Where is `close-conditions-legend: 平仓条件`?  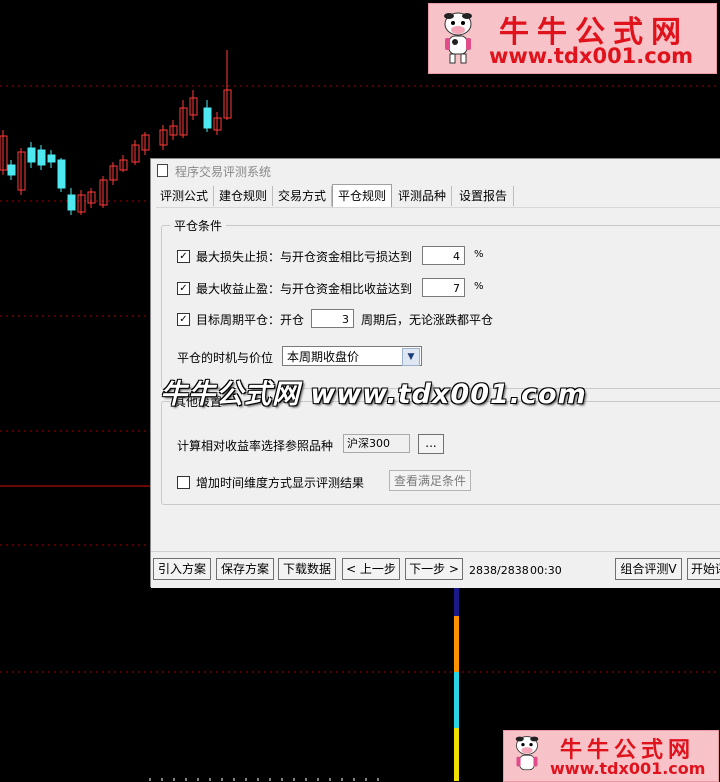 close-conditions-legend: 平仓条件 is located at coordinates (198, 225).